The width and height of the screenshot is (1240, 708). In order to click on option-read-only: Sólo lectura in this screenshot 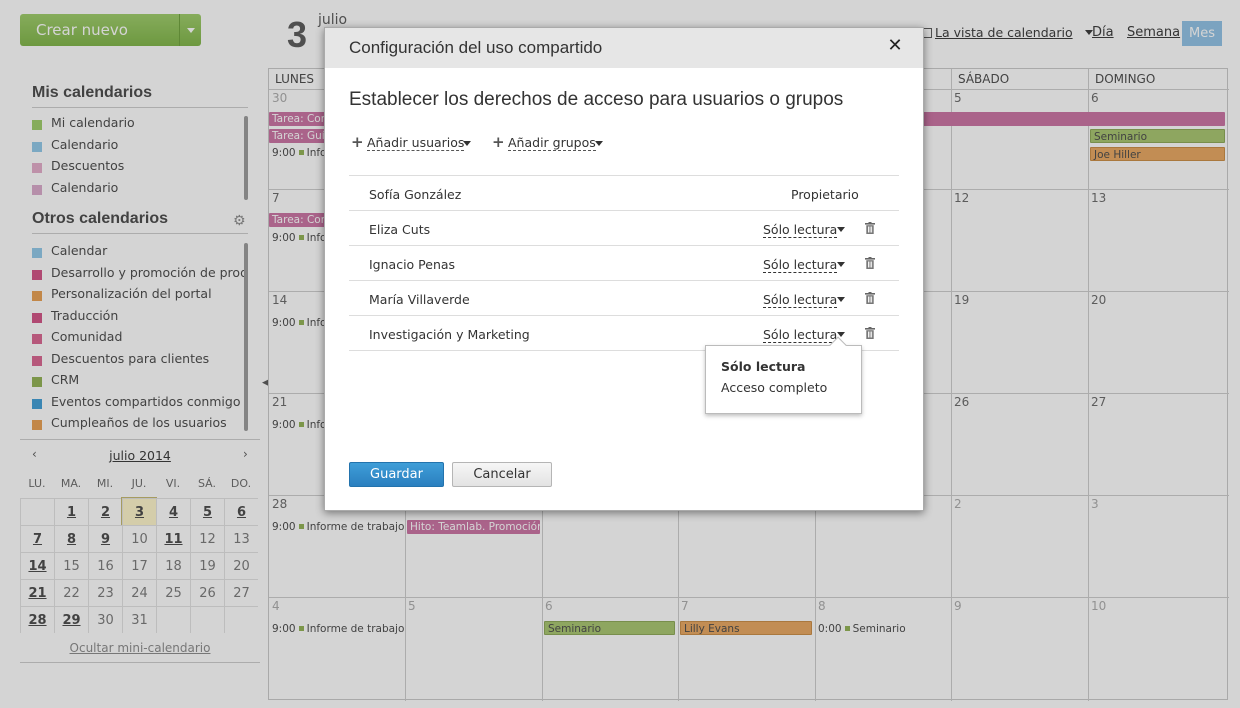, I will do `click(763, 366)`.